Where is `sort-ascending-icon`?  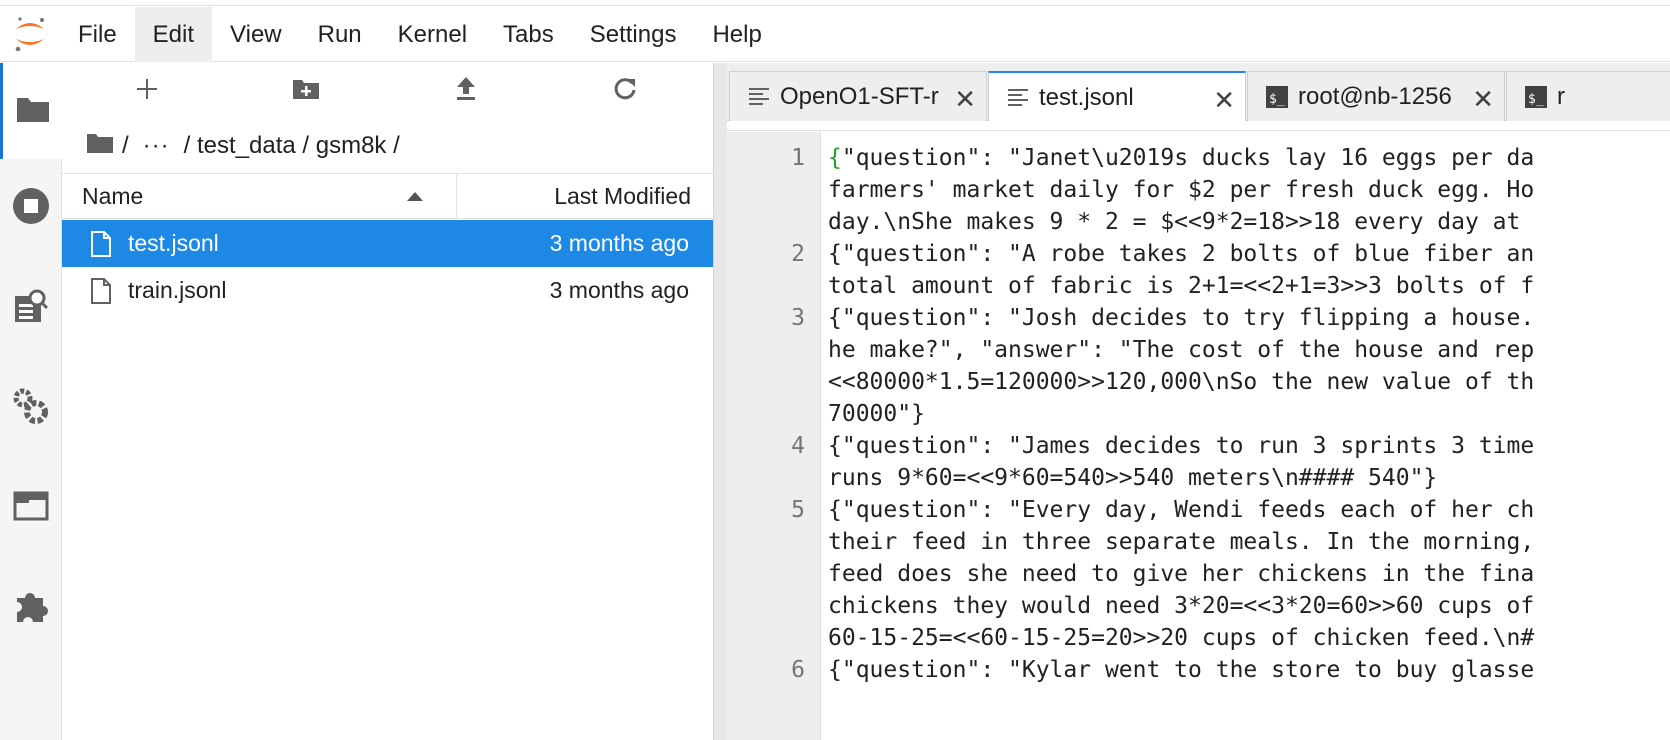
sort-ascending-icon is located at coordinates (415, 196).